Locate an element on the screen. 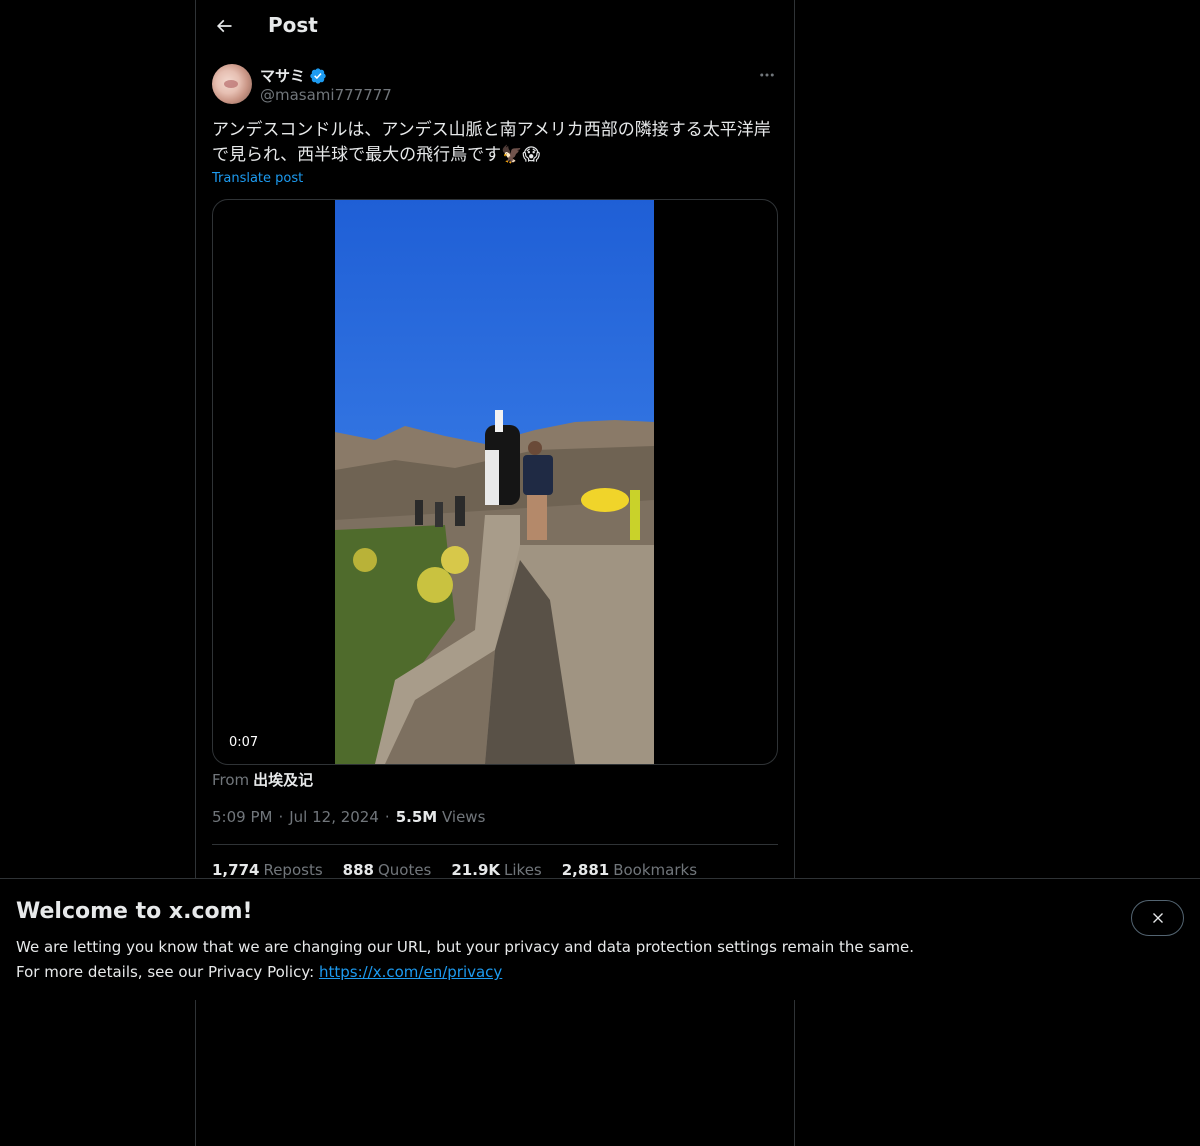 The image size is (1200, 1146). post-date: Jul 12, 2024 is located at coordinates (334, 817).